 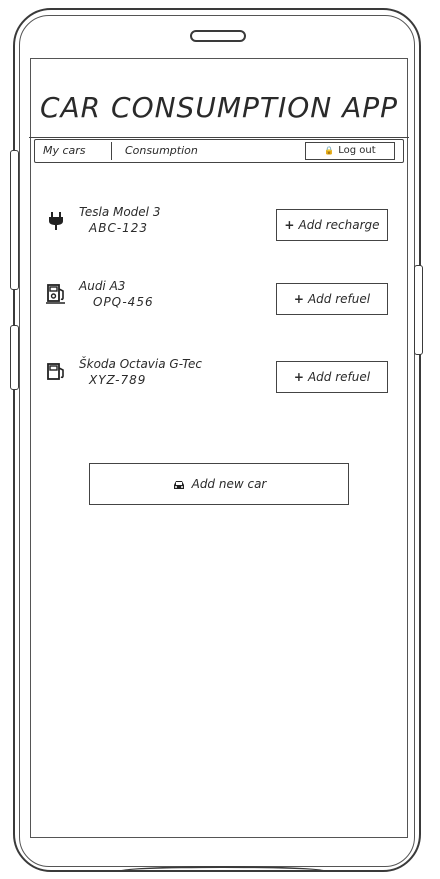 I want to click on side-button-right, so click(x=418, y=310).